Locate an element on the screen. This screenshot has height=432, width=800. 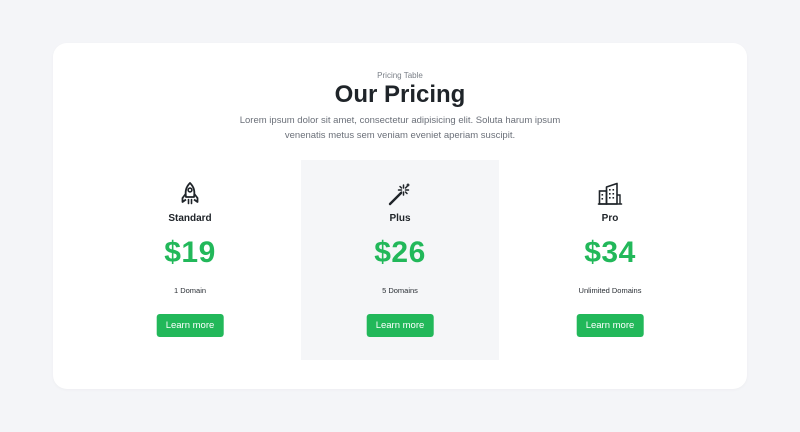
plan-price: $34 is located at coordinates (610, 252).